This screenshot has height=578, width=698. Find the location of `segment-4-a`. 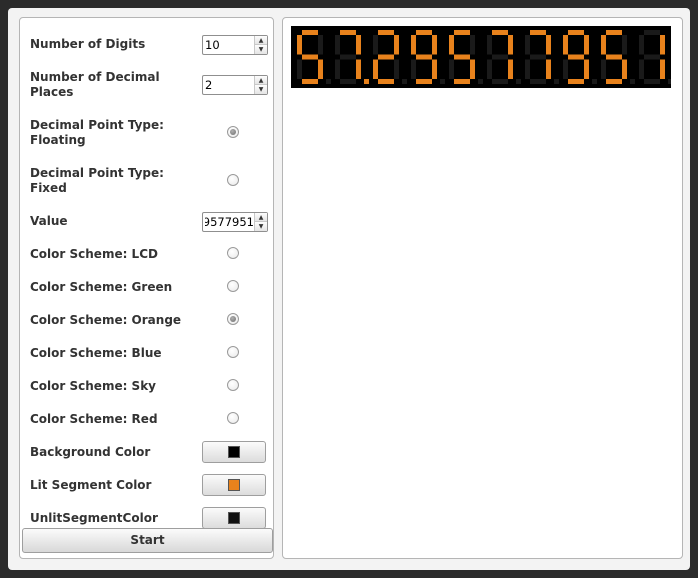

segment-4-a is located at coordinates (462, 32).